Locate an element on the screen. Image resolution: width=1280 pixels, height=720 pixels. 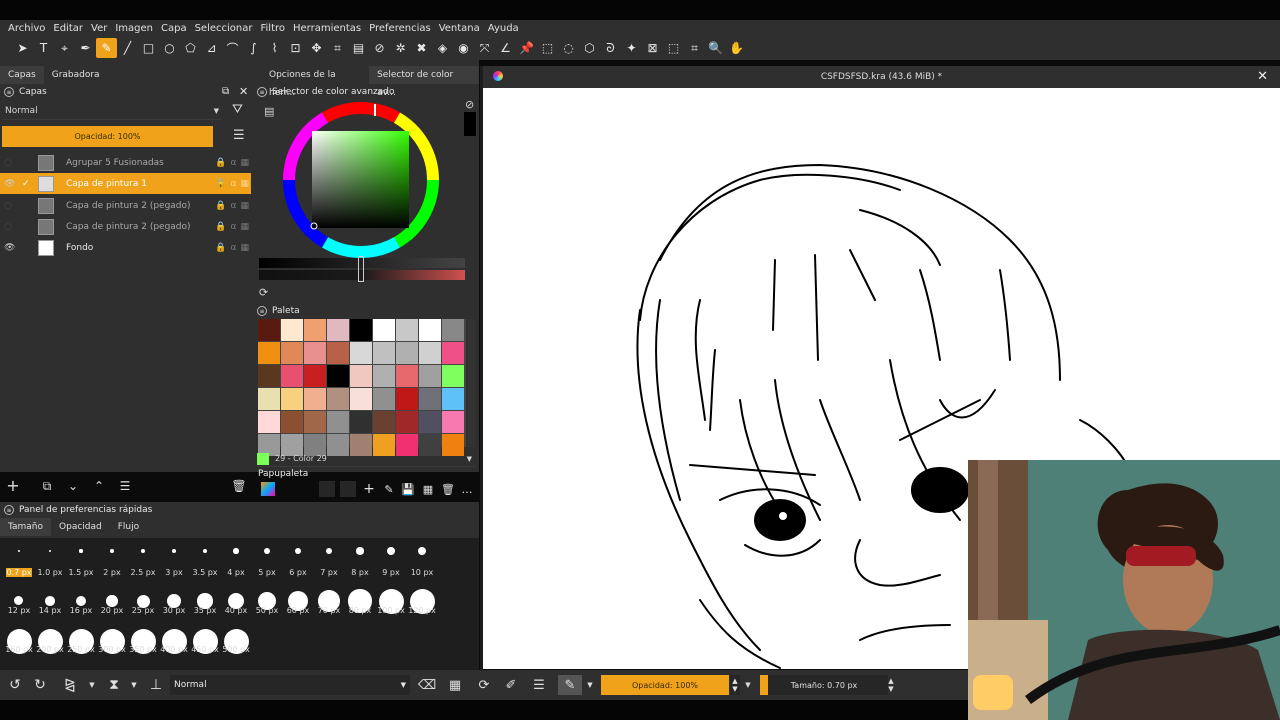
zoom-tool-icon: 🔍 is located at coordinates (715, 48).